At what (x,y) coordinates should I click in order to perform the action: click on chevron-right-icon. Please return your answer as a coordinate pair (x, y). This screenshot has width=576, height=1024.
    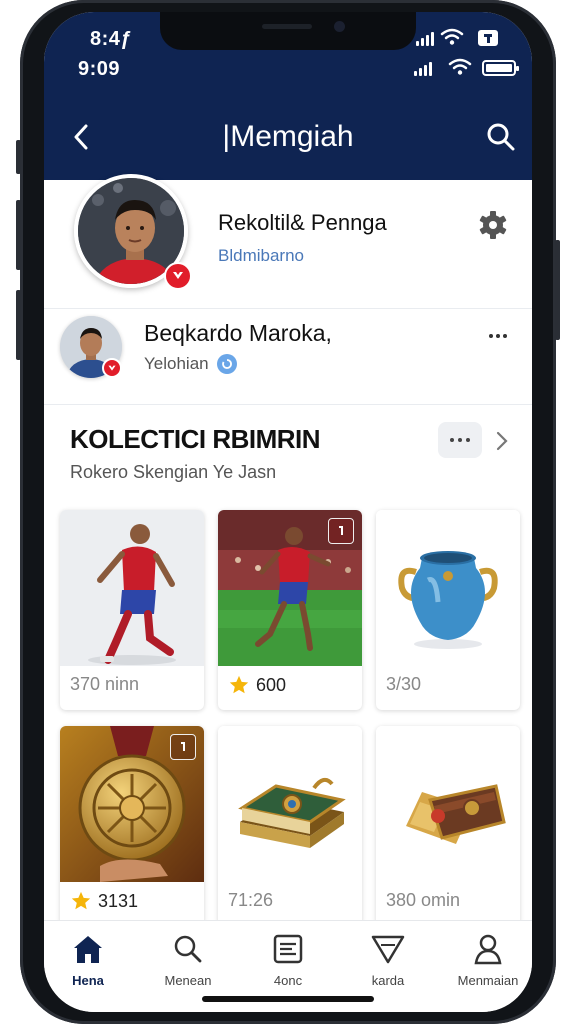
    Looking at the image, I should click on (502, 441).